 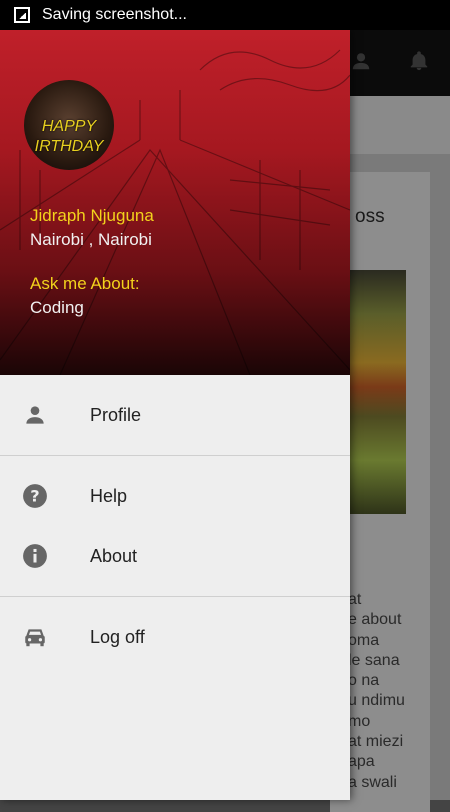 I want to click on person-icon, so click(x=35, y=415).